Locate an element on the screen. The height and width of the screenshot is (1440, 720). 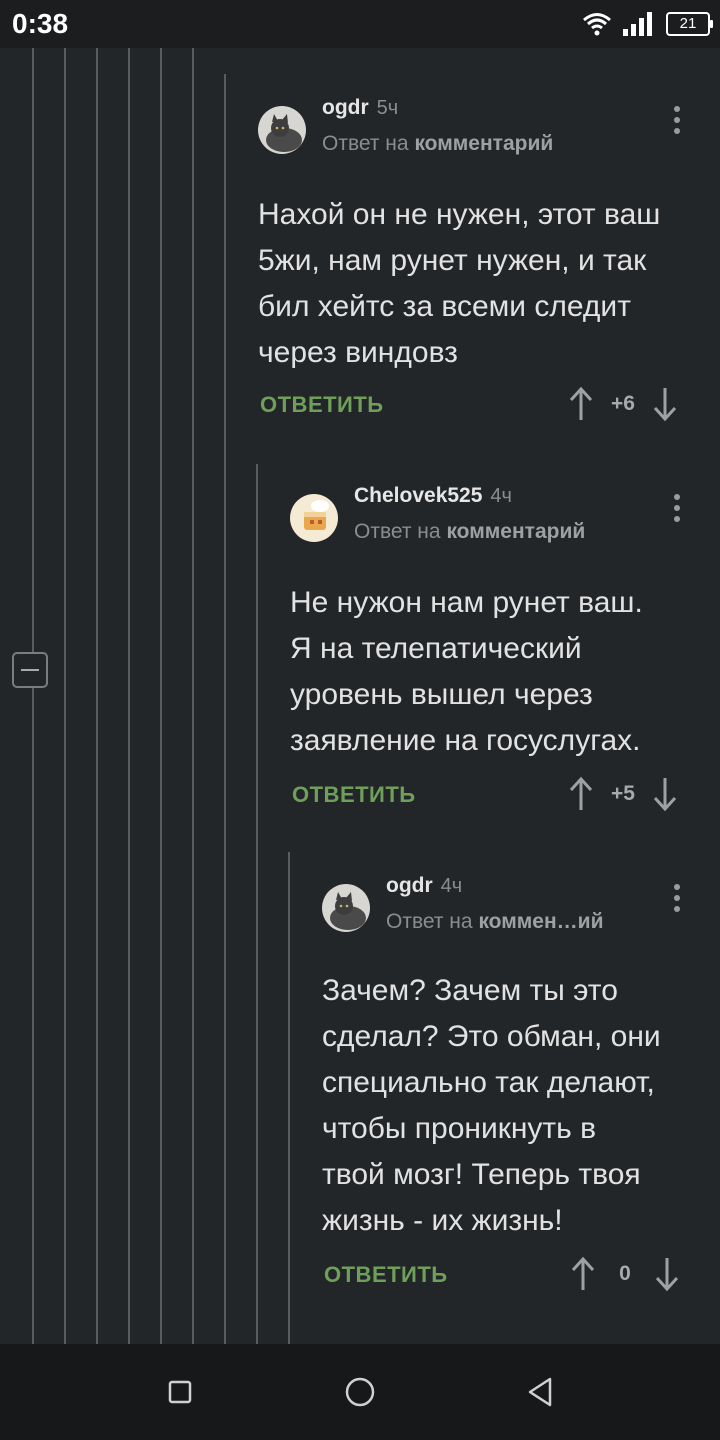
vote-controls: 0 is located at coordinates (625, 1274).